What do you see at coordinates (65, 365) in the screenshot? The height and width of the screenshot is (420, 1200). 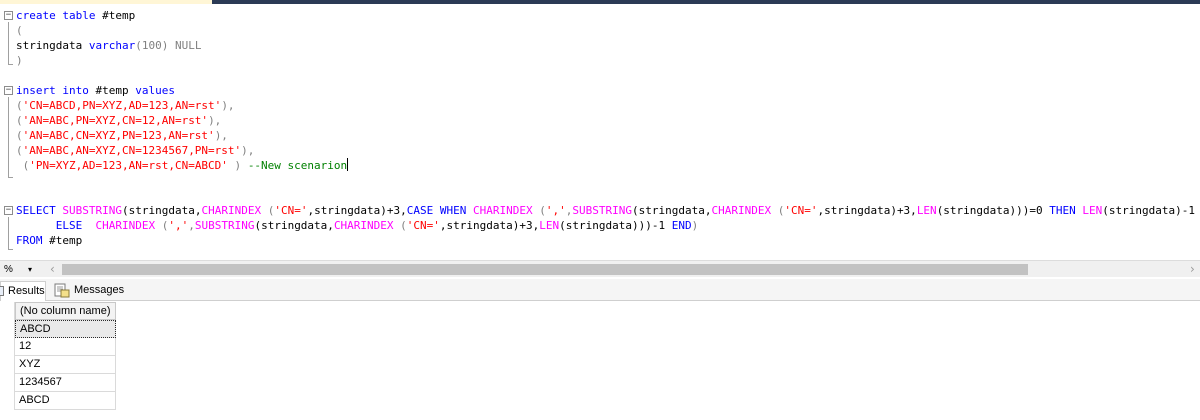 I see `table-cell: XYZ` at bounding box center [65, 365].